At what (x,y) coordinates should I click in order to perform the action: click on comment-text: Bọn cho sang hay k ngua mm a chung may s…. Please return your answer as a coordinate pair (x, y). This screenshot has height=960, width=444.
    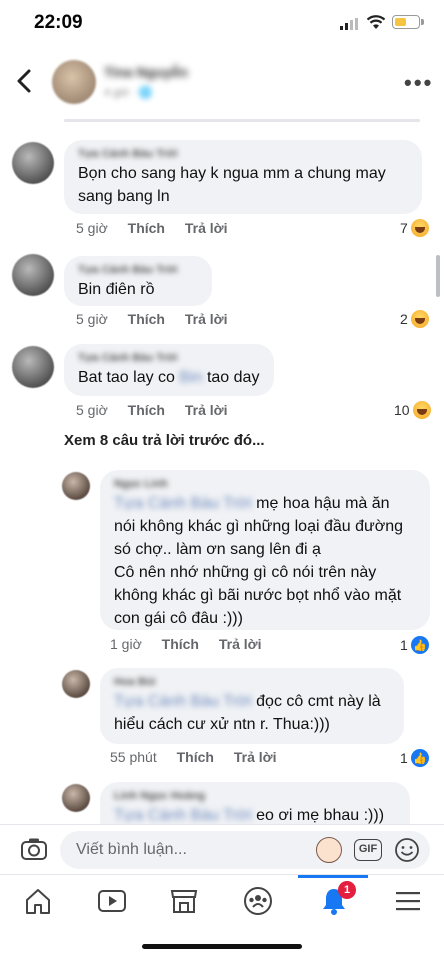
    Looking at the image, I should click on (232, 185).